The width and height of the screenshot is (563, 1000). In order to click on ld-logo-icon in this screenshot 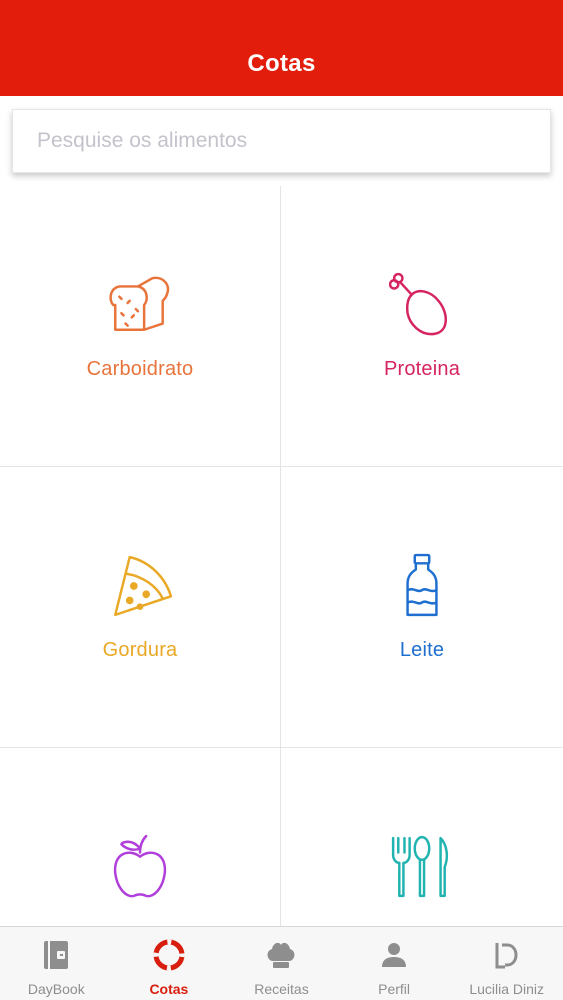, I will do `click(506, 956)`.